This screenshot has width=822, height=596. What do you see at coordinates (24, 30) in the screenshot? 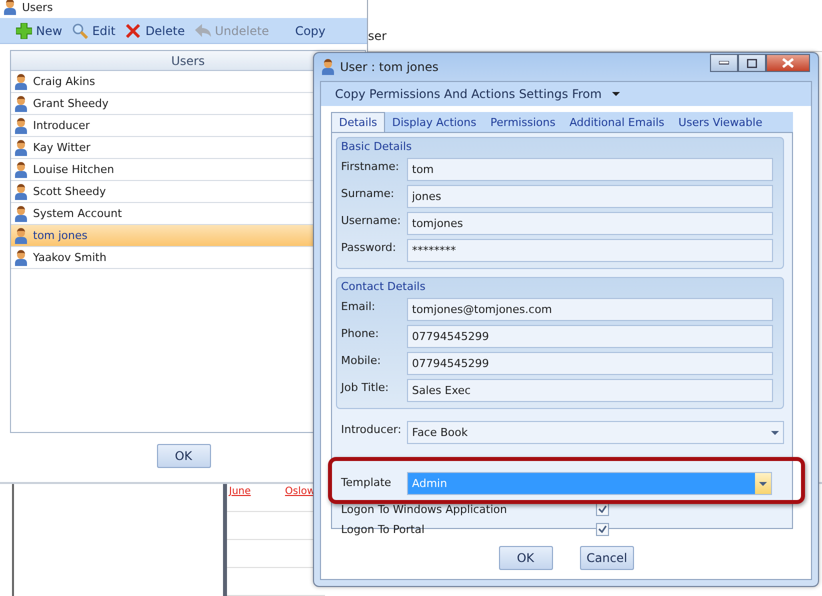
I see `plus-icon` at bounding box center [24, 30].